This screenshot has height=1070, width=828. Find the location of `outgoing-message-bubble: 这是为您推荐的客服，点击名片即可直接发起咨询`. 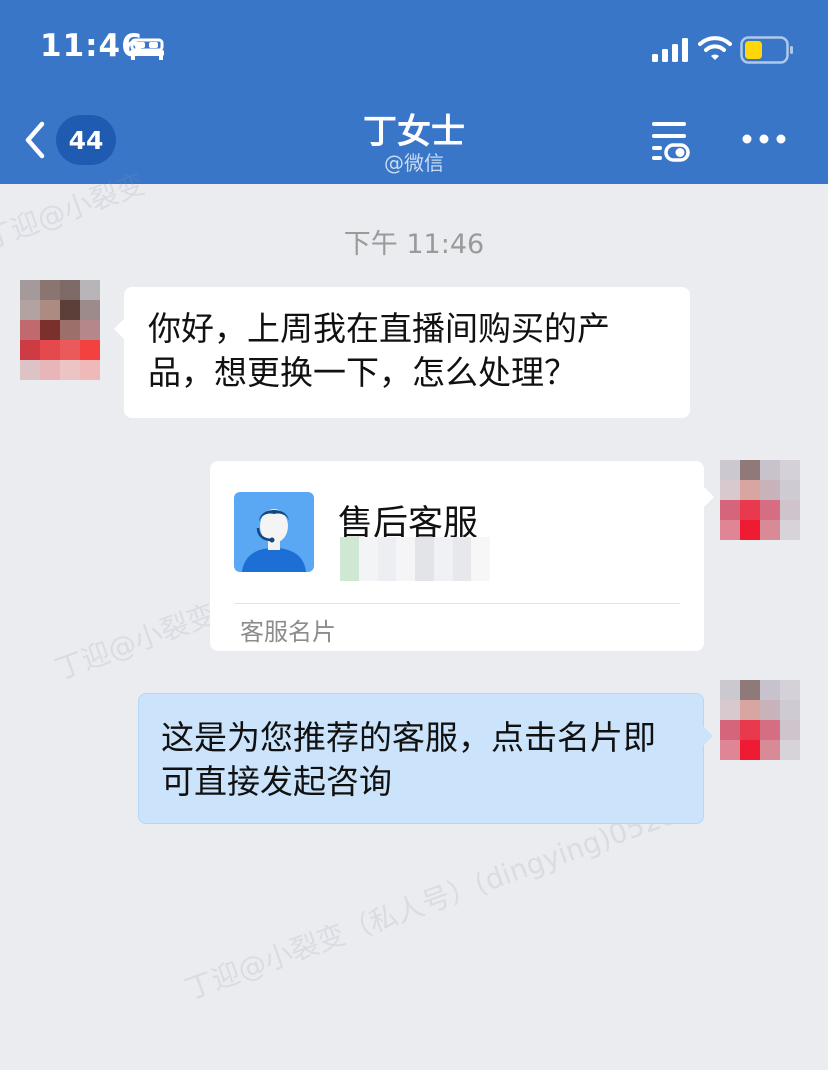

outgoing-message-bubble: 这是为您推荐的客服，点击名片即可直接发起咨询 is located at coordinates (425, 758).